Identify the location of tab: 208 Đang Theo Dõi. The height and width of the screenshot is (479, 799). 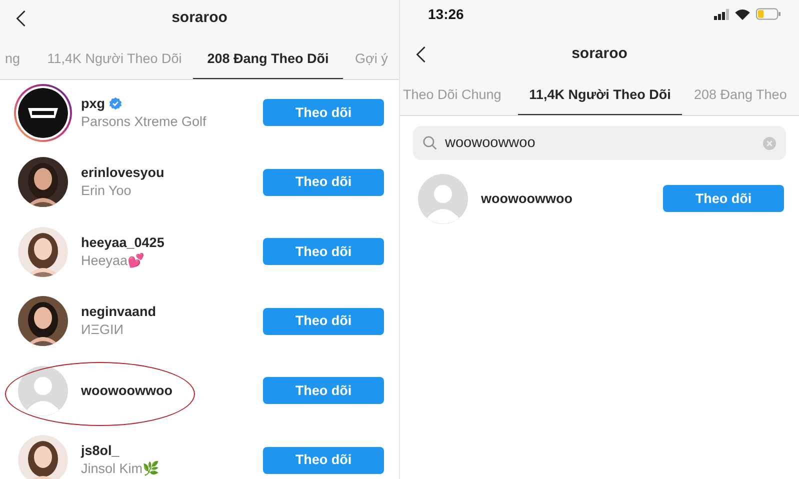
(268, 59).